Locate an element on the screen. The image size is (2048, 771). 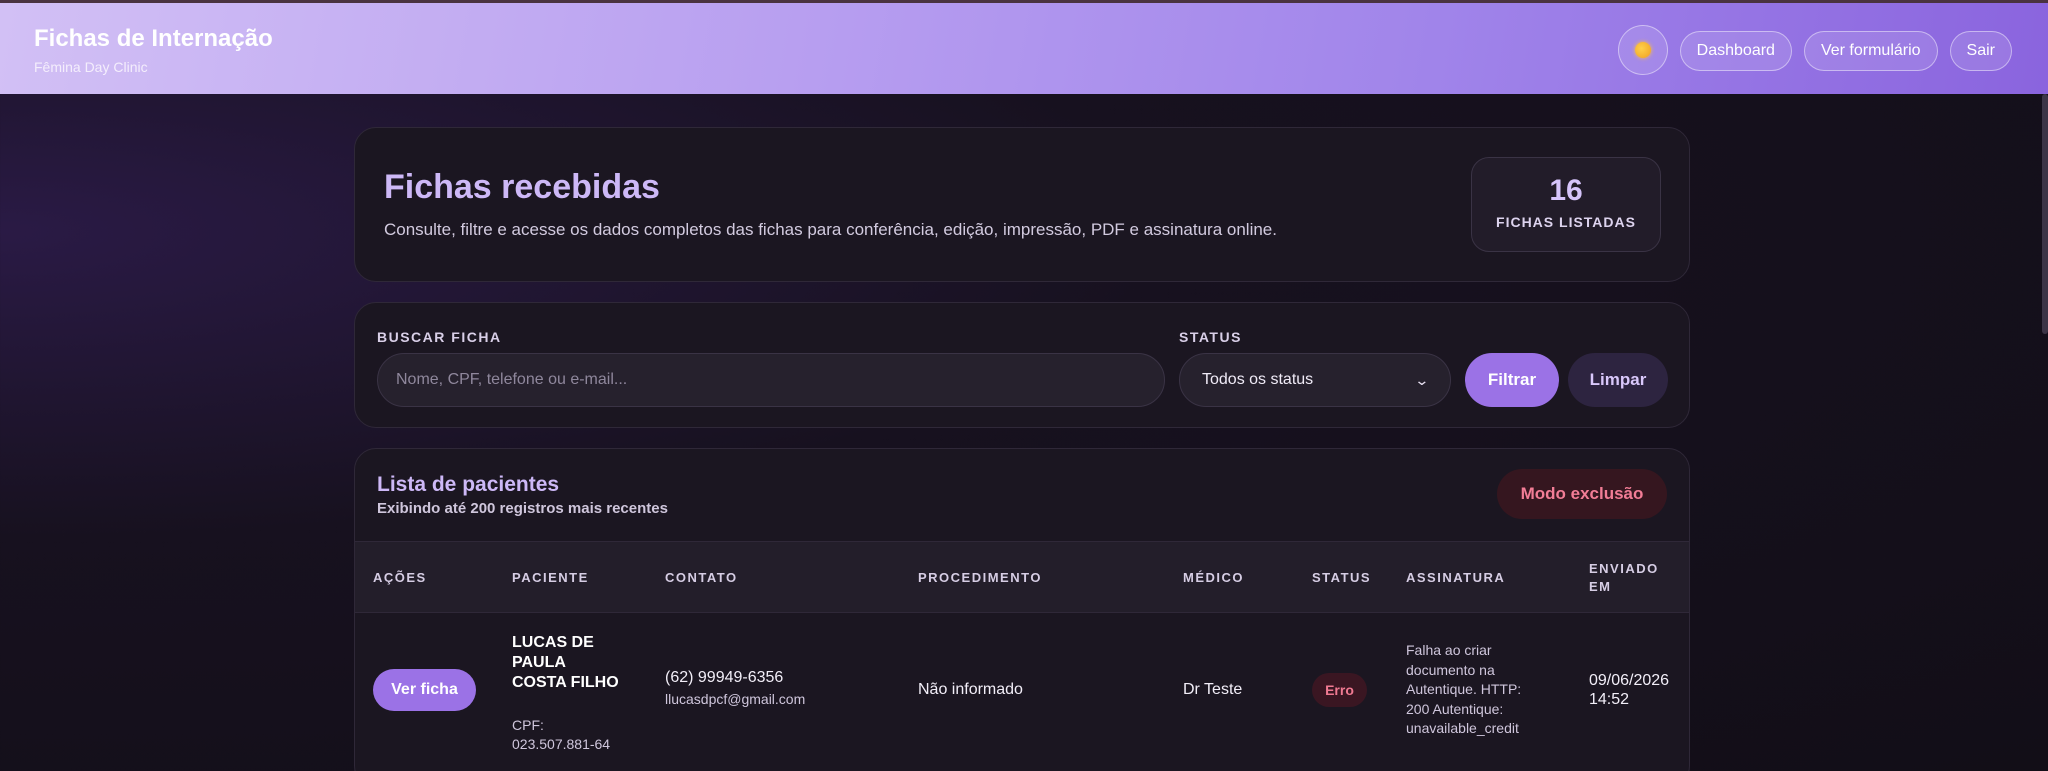
header-actions: Dashboard Ver formulário Sair is located at coordinates (1814, 50).